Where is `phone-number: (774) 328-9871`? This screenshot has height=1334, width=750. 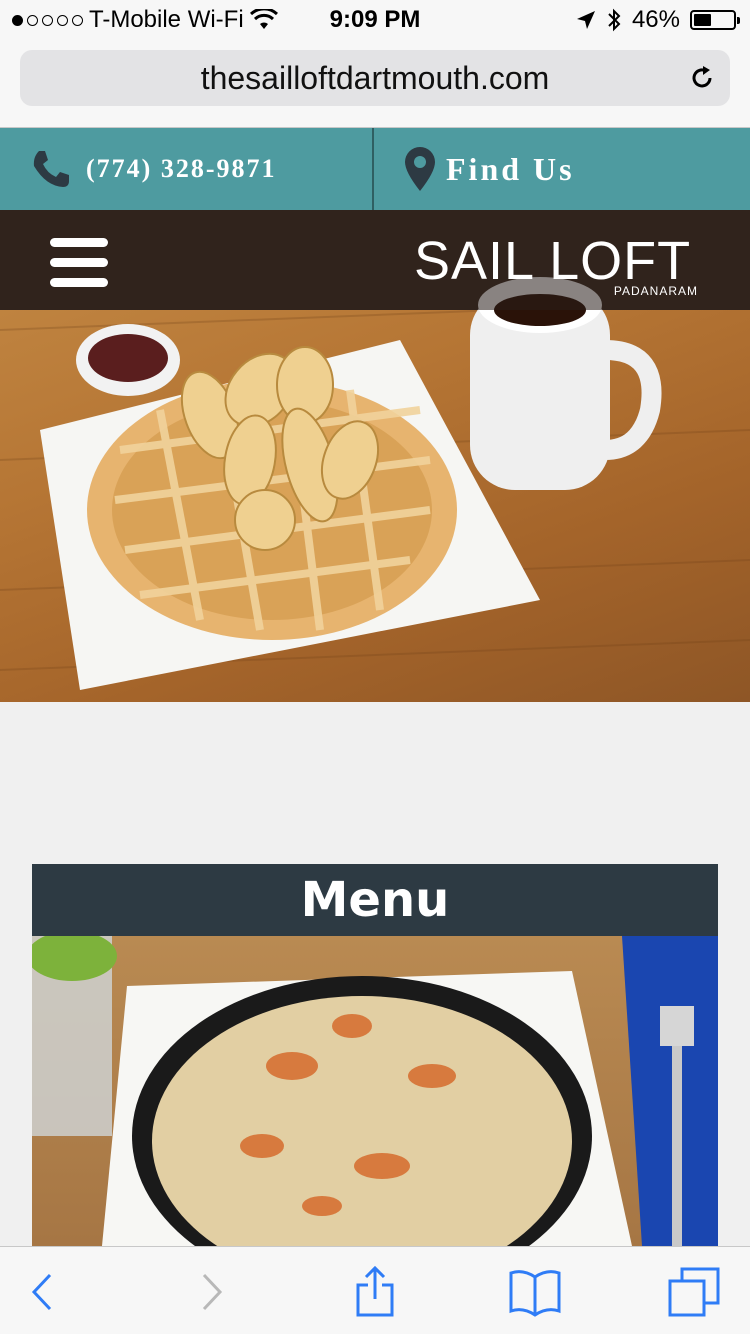
phone-number: (774) 328-9871 is located at coordinates (181, 169).